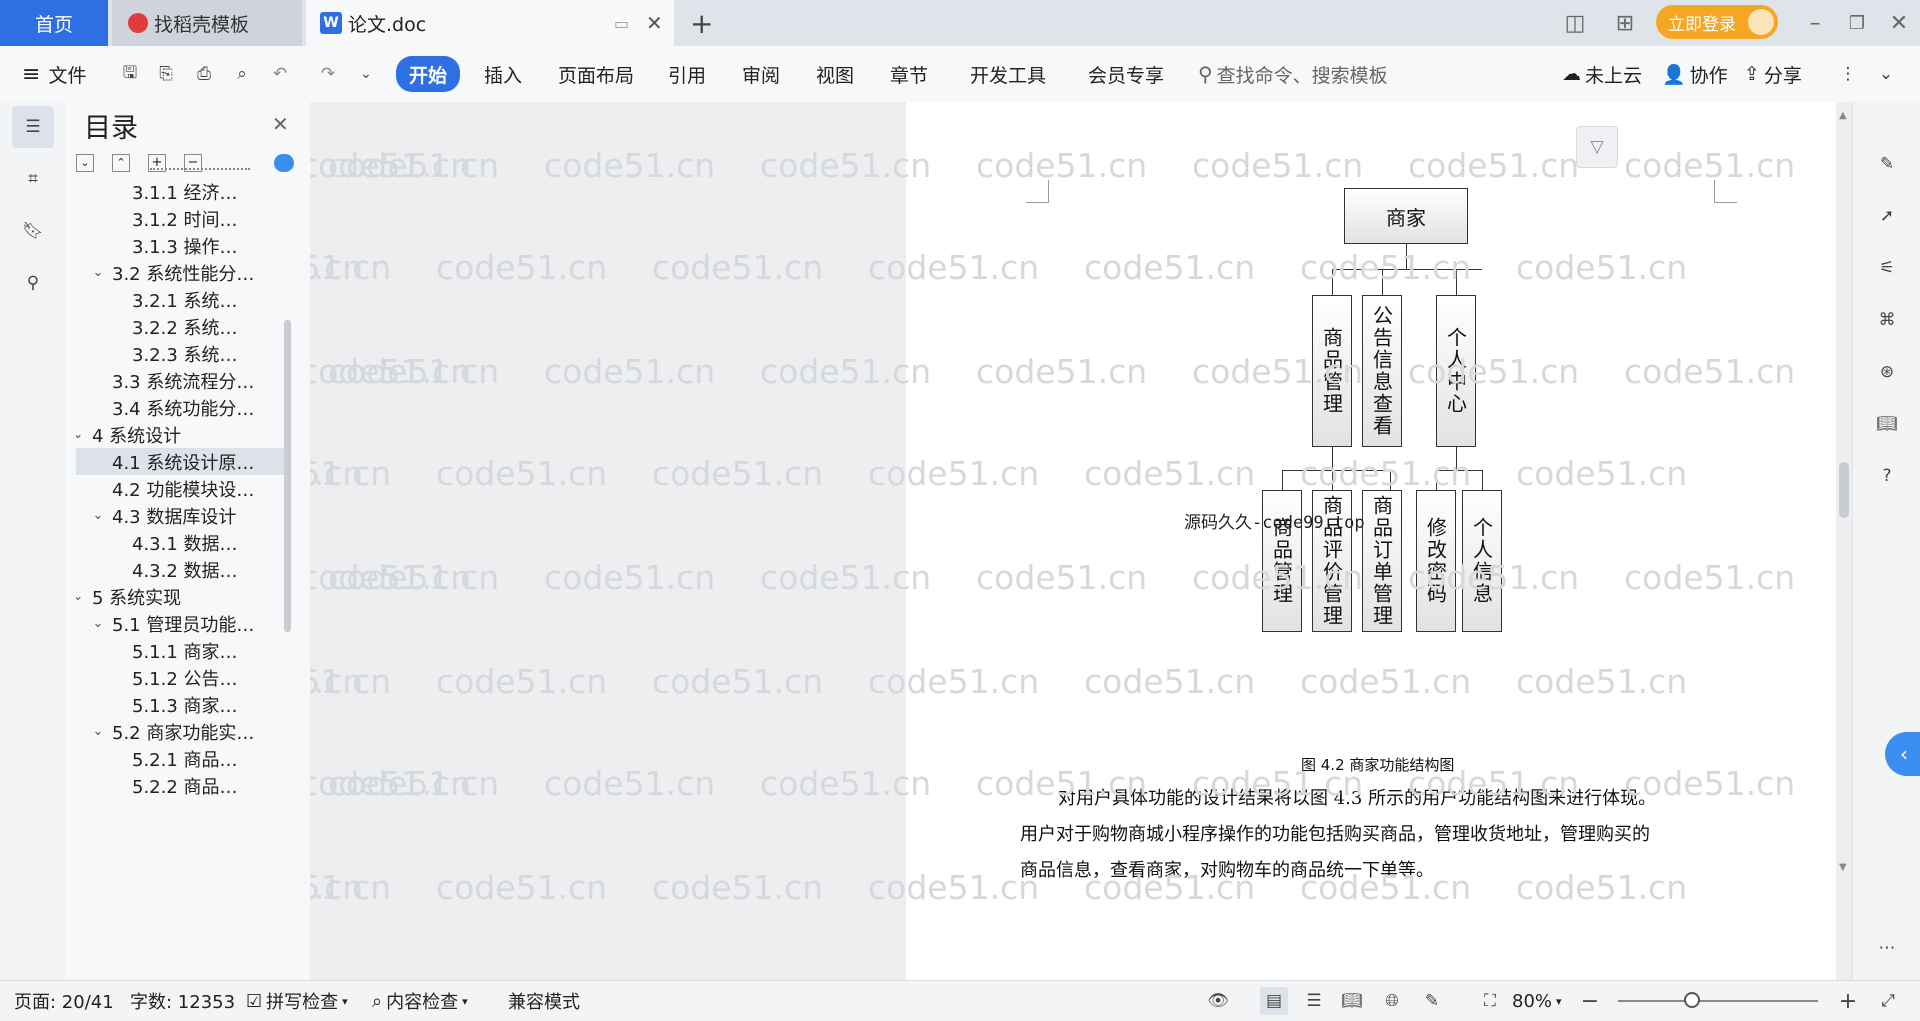 This screenshot has height=1021, width=1920. Describe the element at coordinates (687, 74) in the screenshot. I see `tab-references: 引用` at that location.